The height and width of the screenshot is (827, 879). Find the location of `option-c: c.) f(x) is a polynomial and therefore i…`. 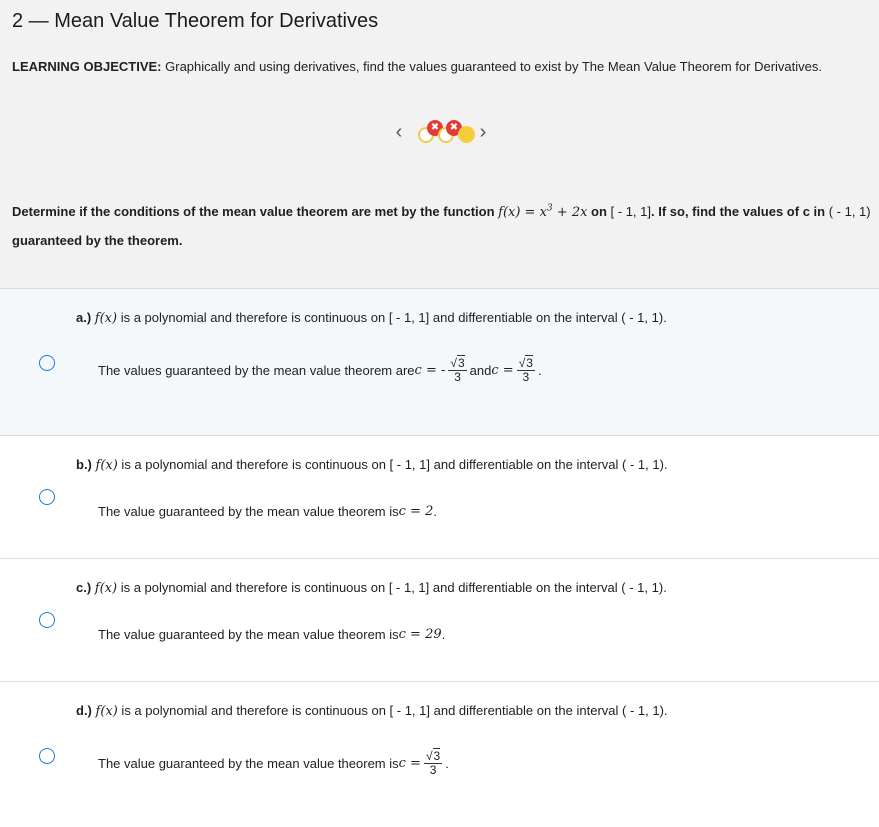

option-c: c.) f(x) is a polynomial and therefore i… is located at coordinates (439, 620).